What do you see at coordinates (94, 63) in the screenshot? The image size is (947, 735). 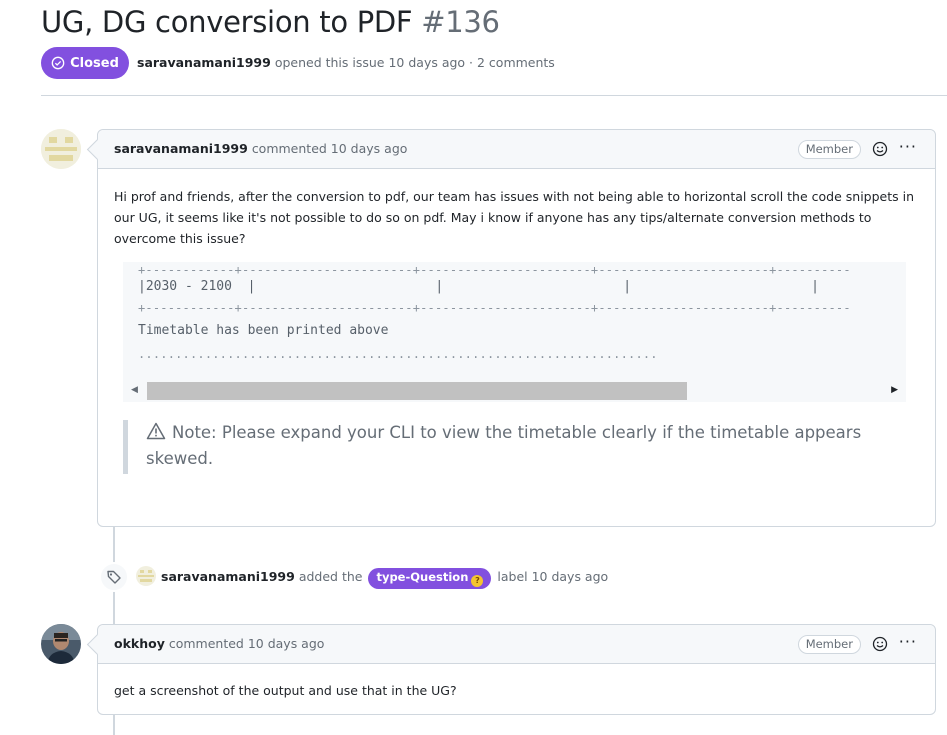 I see `status-label: Closed` at bounding box center [94, 63].